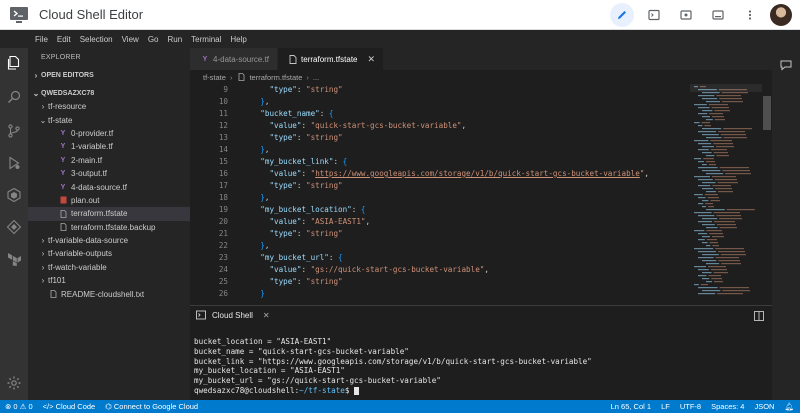  What do you see at coordinates (109, 267) in the screenshot?
I see `tree-folder: › tf-watch-variable` at bounding box center [109, 267].